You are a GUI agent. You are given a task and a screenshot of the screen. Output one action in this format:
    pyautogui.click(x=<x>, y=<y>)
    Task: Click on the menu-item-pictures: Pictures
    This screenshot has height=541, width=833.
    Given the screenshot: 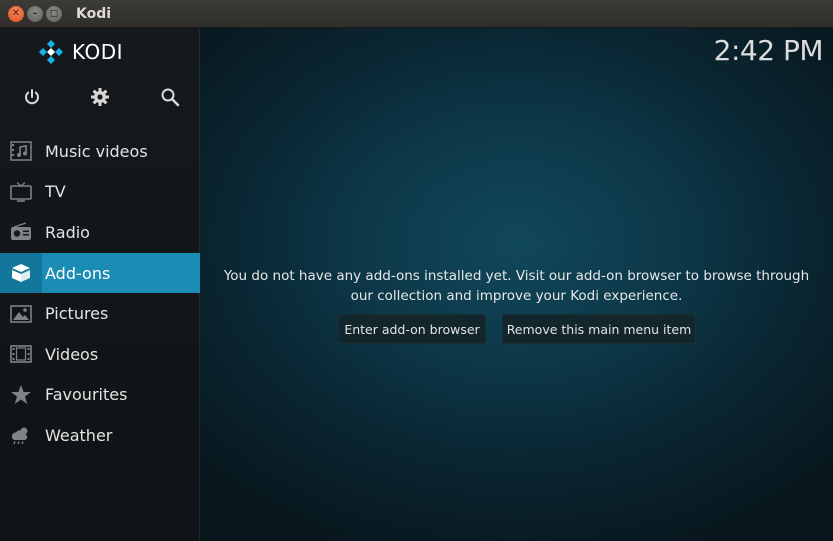 What is the action you would take?
    pyautogui.click(x=100, y=313)
    